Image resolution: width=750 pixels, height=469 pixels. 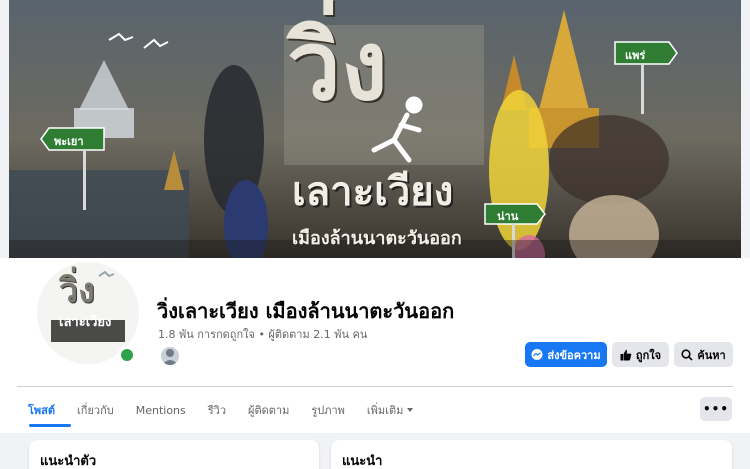 I want to click on tab-more: เพิ่มเติม, so click(x=390, y=410).